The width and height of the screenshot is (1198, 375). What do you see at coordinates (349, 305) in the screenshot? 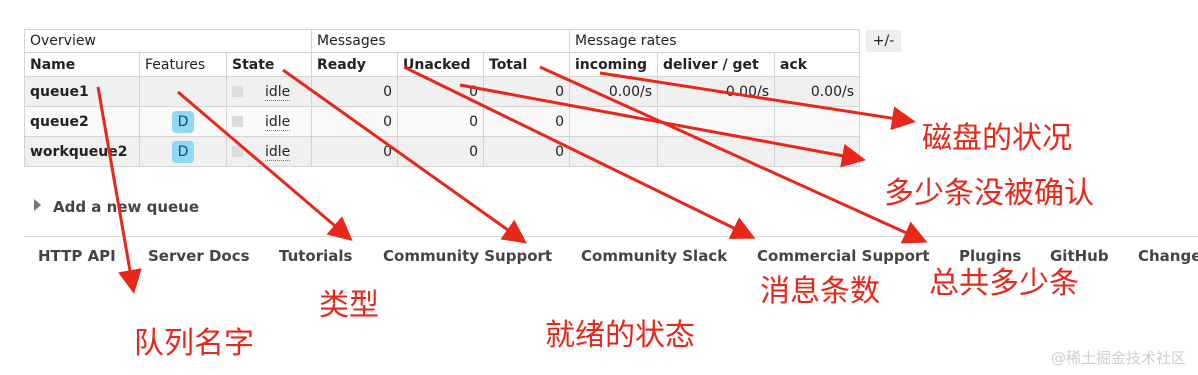
I see `annotation-type: 类型` at bounding box center [349, 305].